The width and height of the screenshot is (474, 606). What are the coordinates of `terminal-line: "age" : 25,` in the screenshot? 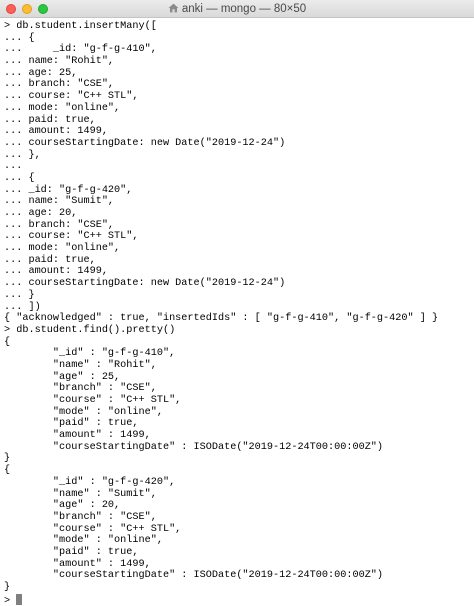 It's located at (62, 377).